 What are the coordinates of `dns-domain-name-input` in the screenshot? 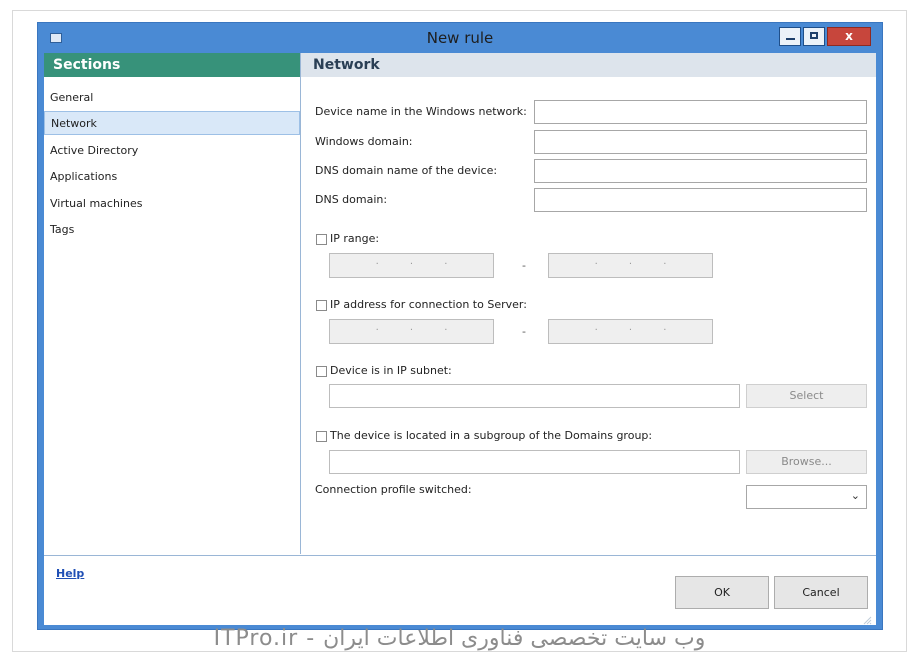 It's located at (700, 171).